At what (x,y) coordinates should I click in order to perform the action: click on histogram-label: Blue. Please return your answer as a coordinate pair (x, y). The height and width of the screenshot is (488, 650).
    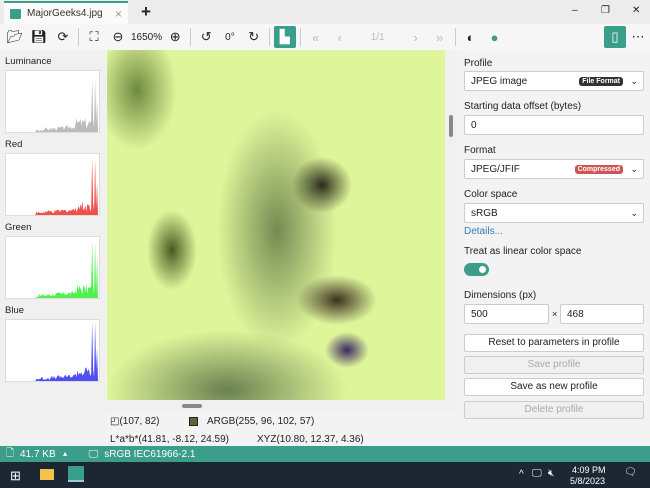
    Looking at the image, I should click on (15, 310).